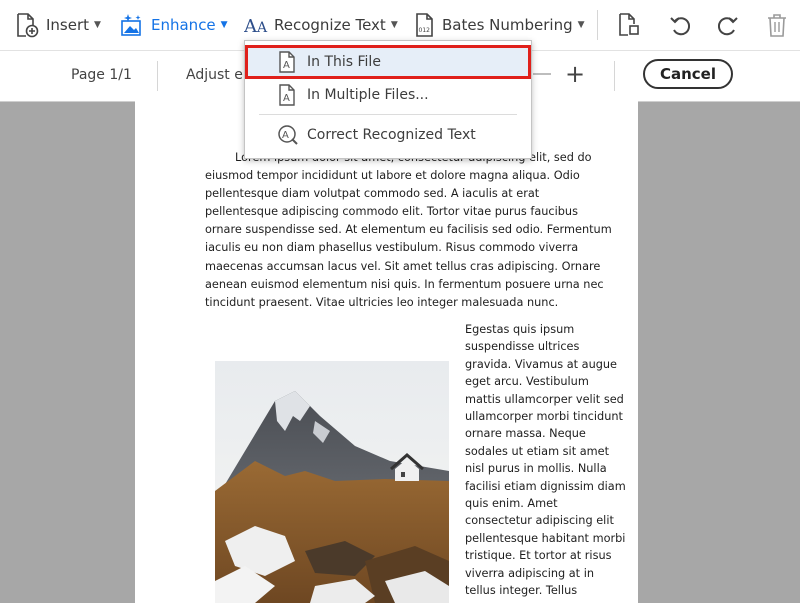 The height and width of the screenshot is (603, 800). Describe the element at coordinates (597, 25) in the screenshot. I see `toolbar-divider` at that location.